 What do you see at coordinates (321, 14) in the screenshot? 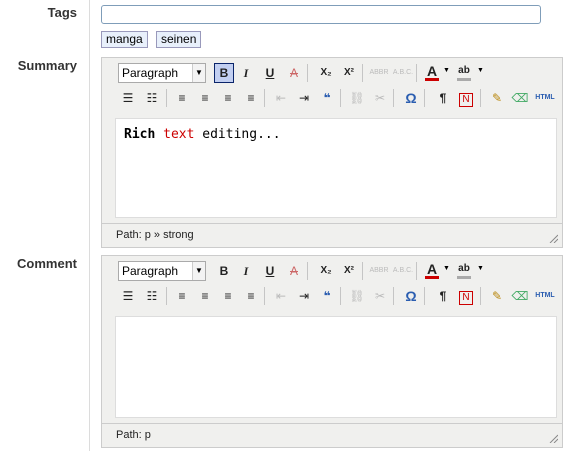
I see `tags-input` at bounding box center [321, 14].